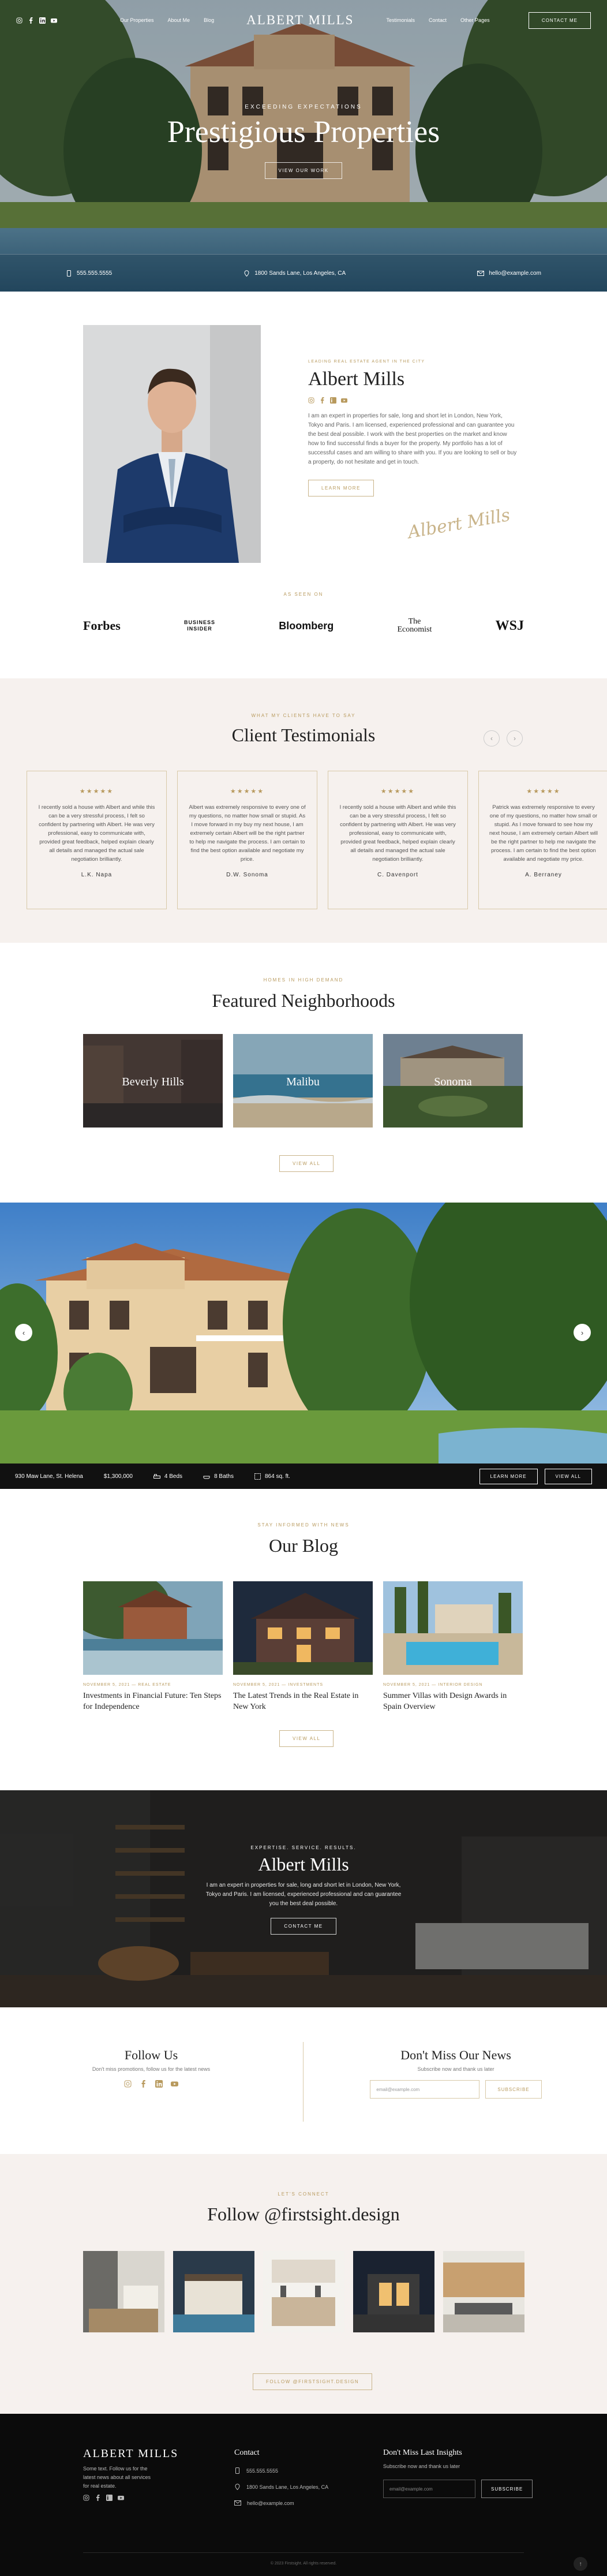 This screenshot has width=607, height=2576. I want to click on property-view-all-button: VIEW ALL, so click(568, 1476).